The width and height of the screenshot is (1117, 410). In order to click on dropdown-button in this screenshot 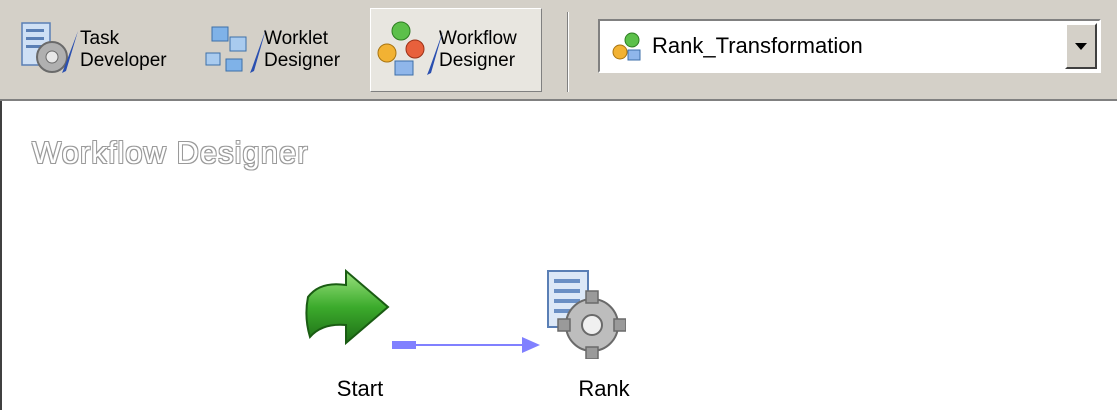, I will do `click(1081, 46)`.